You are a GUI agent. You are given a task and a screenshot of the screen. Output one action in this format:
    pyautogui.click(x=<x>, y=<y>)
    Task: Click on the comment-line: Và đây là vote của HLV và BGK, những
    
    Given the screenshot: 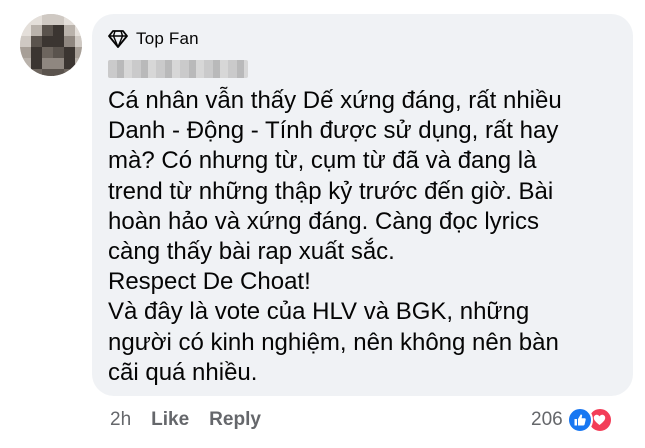 What is the action you would take?
    pyautogui.click(x=319, y=312)
    